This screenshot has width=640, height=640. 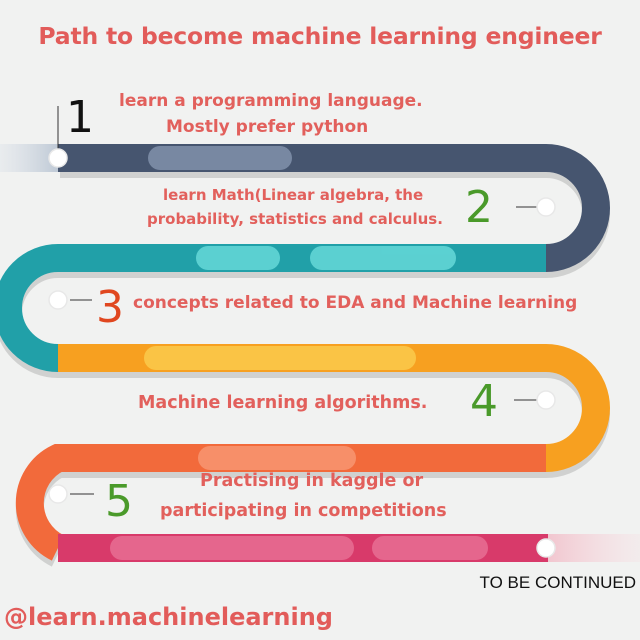 What do you see at coordinates (119, 501) in the screenshot?
I see `step-number-5: 5` at bounding box center [119, 501].